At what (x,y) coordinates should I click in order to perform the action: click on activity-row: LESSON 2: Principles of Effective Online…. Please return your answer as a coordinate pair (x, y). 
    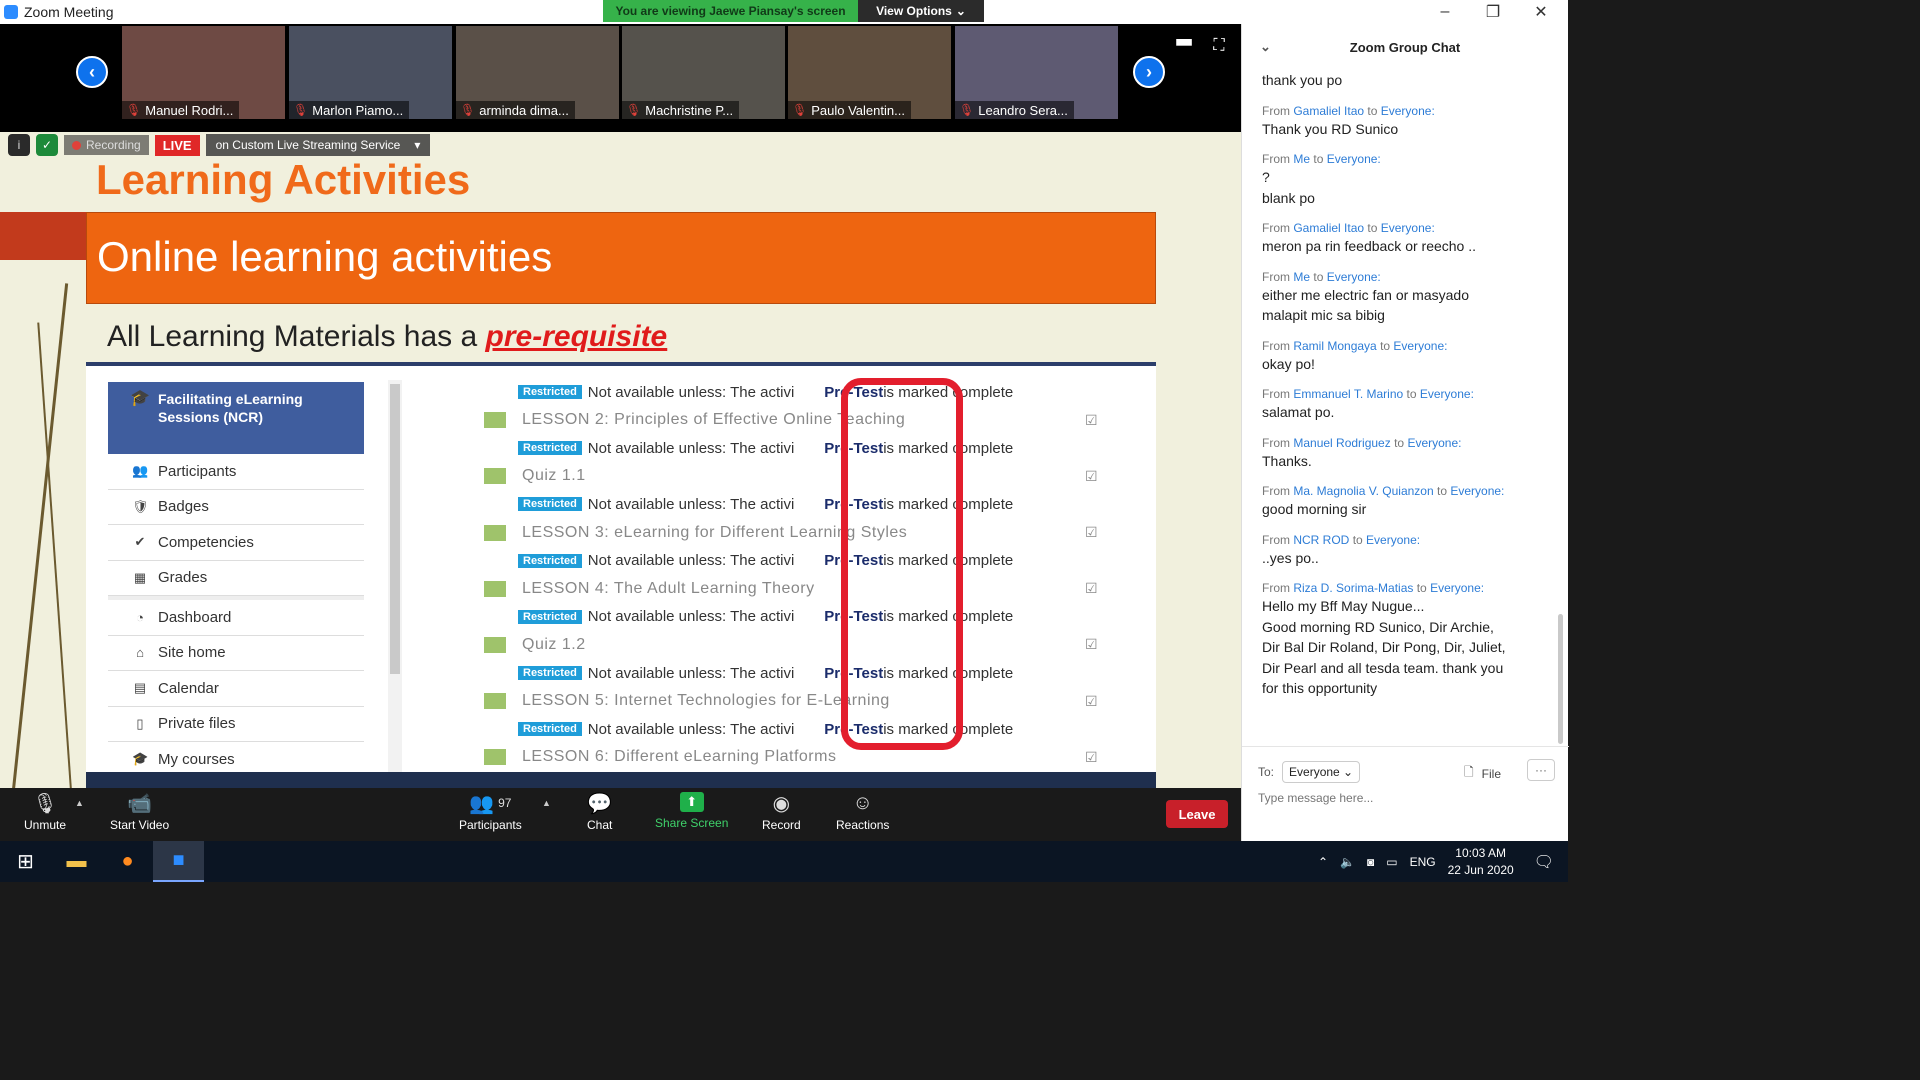
    Looking at the image, I should click on (767, 420).